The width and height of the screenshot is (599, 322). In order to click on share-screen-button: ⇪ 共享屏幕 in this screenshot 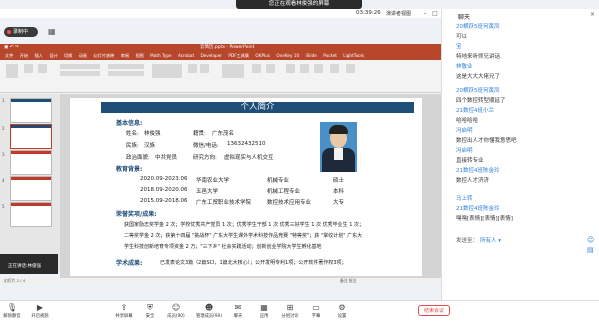, I will do `click(124, 311)`.